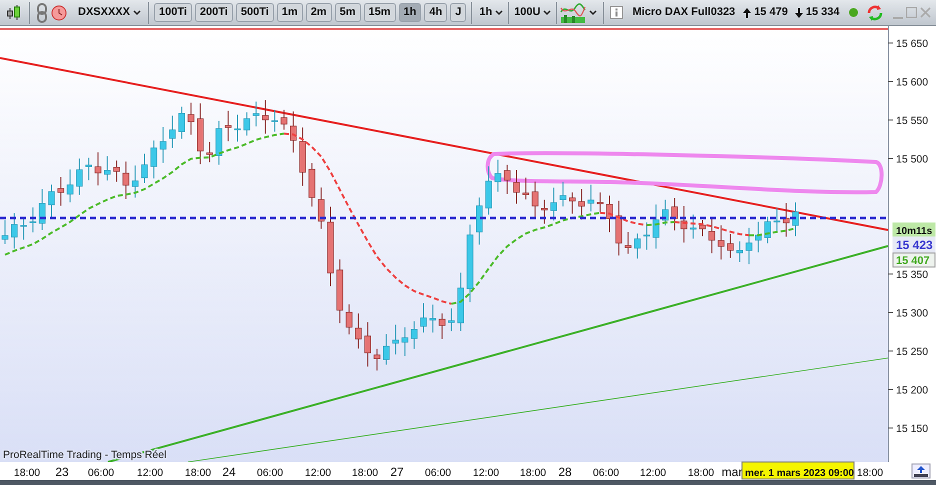 Image resolution: width=936 pixels, height=485 pixels. I want to click on interval-button: 500Ti, so click(255, 12).